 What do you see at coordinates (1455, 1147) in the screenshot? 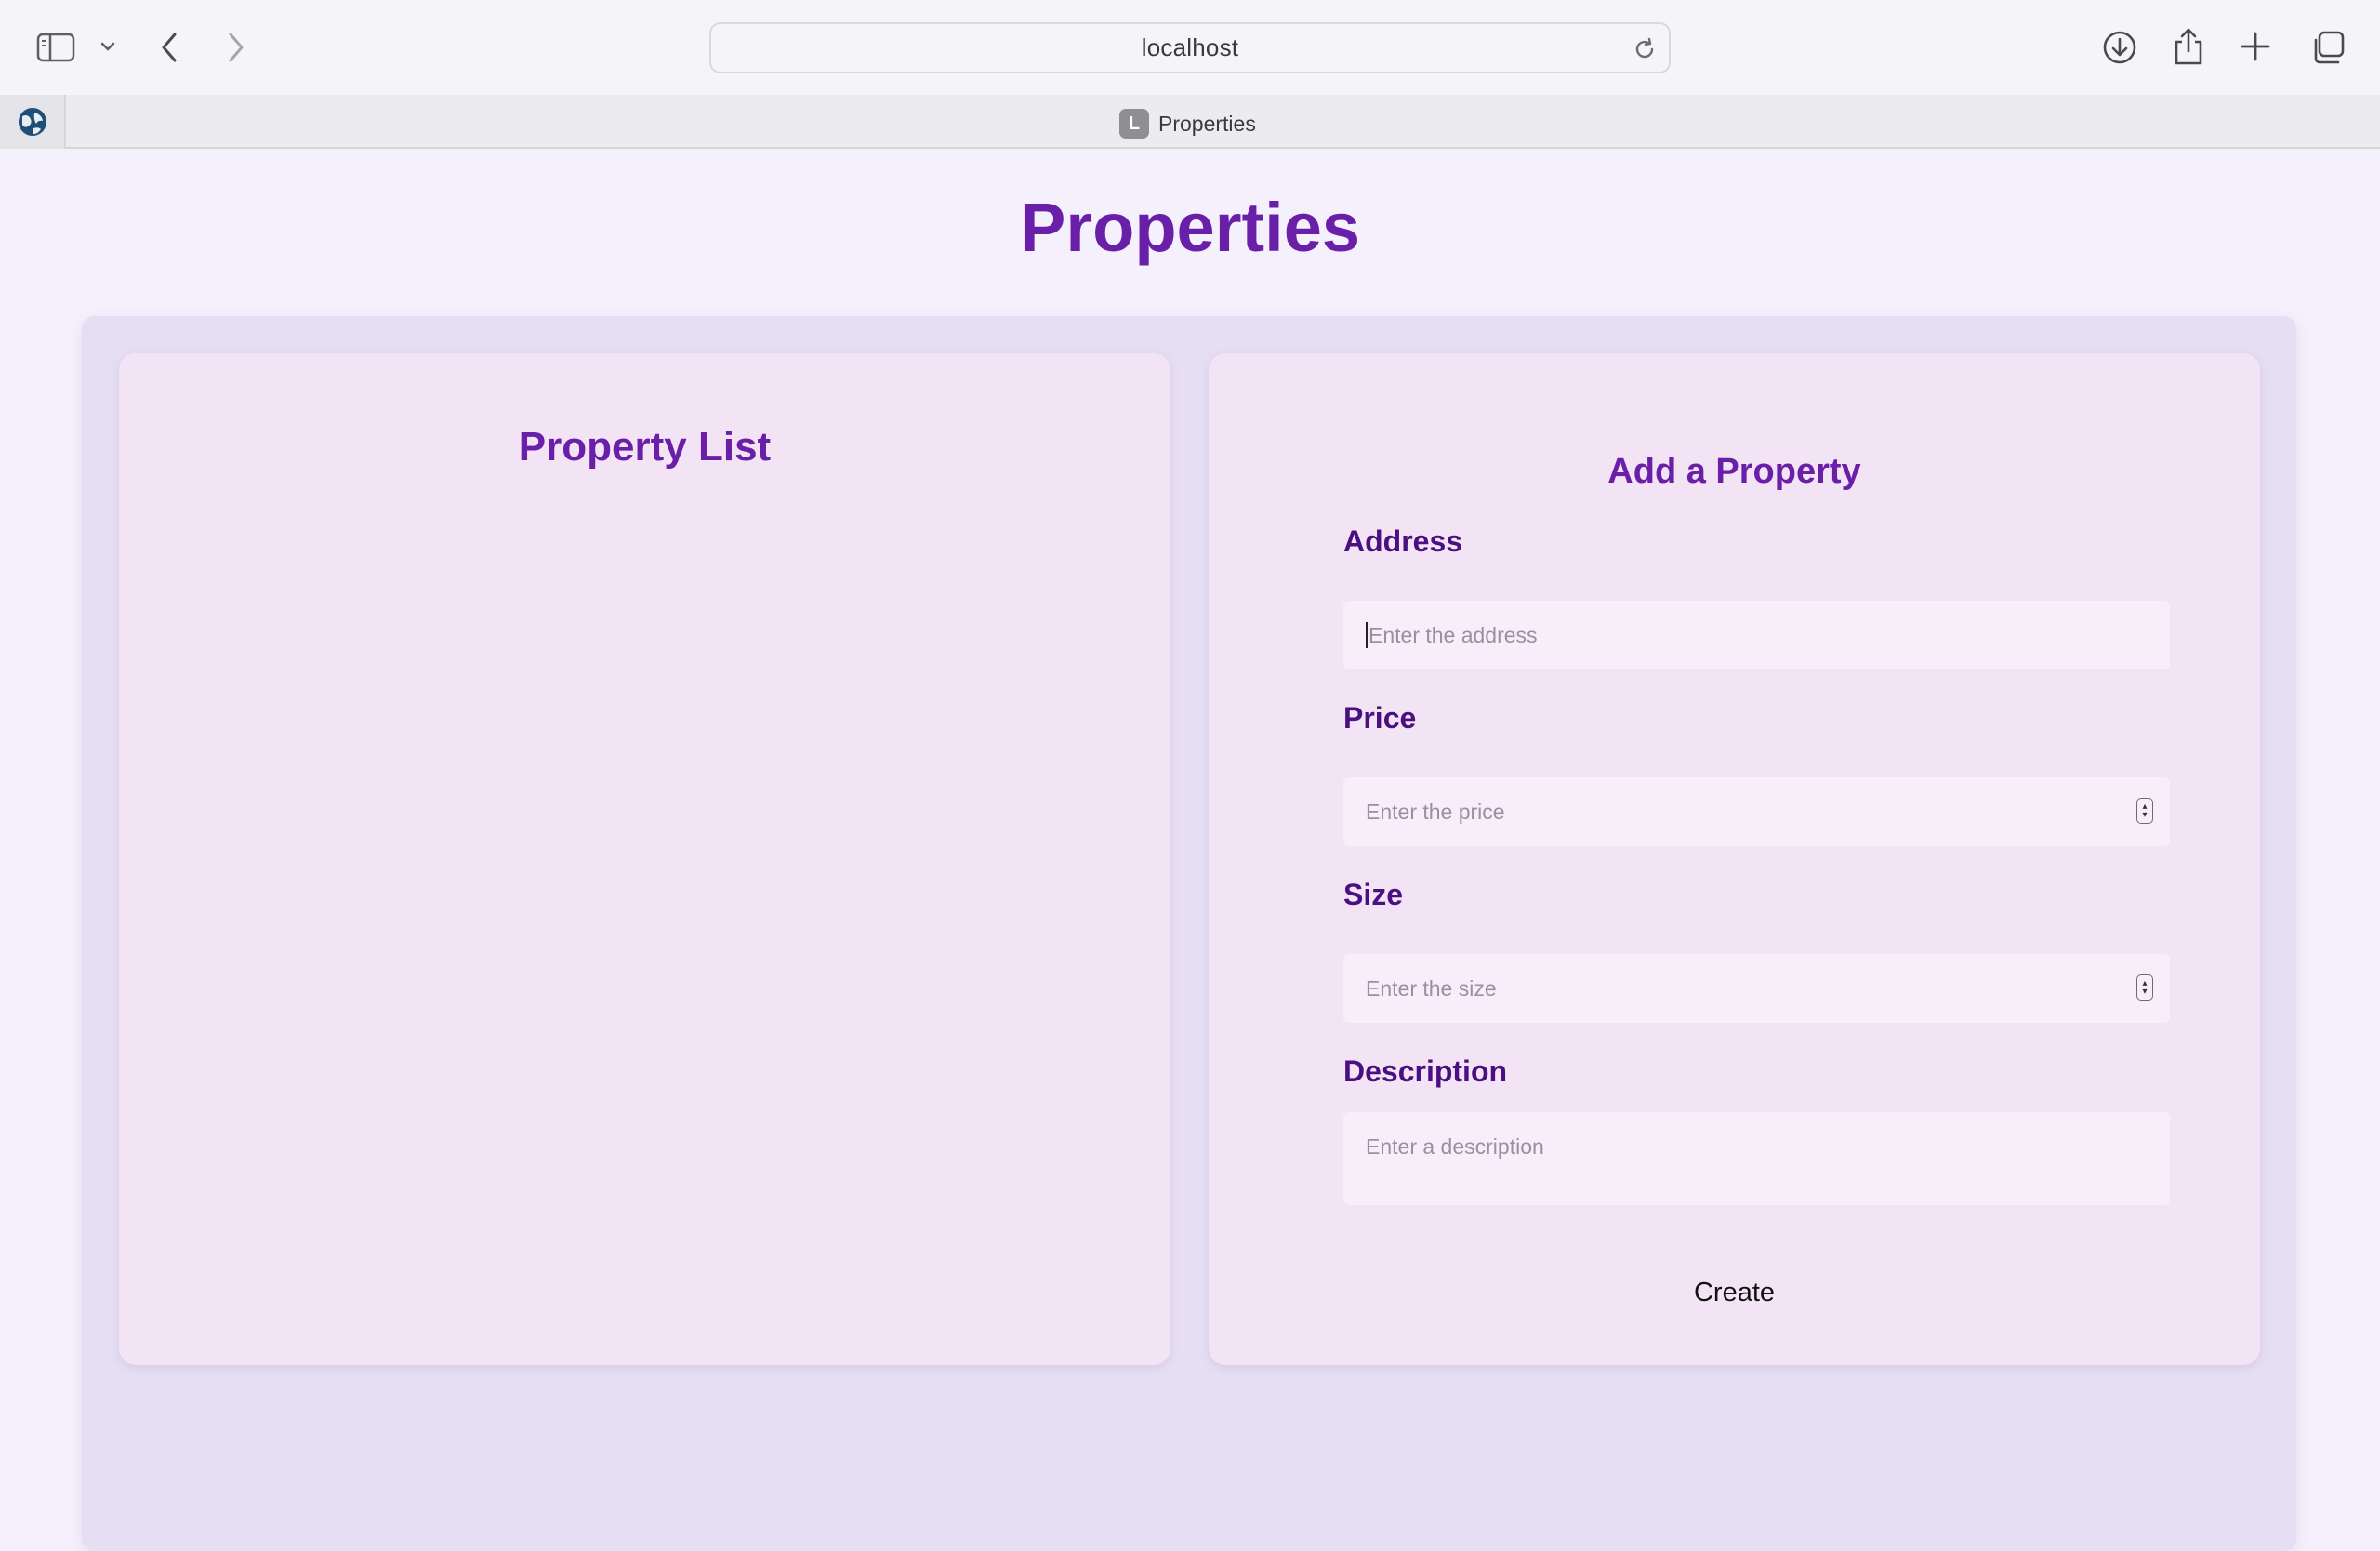
I see `description-placeholder: Enter a description` at bounding box center [1455, 1147].